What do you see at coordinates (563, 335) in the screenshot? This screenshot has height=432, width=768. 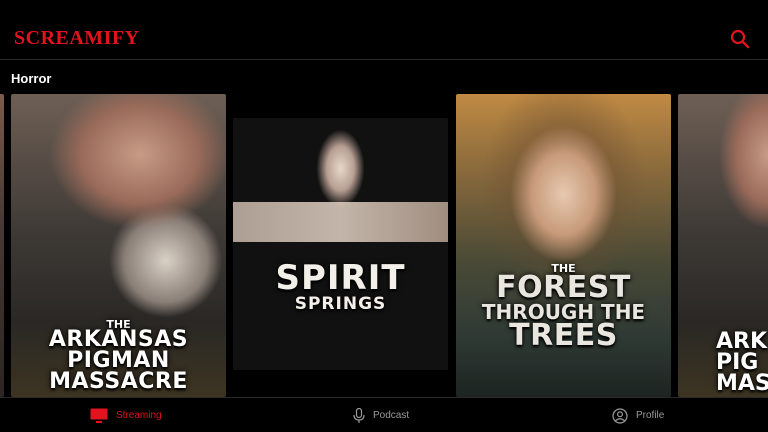 I see `poster-title-line: TREES` at bounding box center [563, 335].